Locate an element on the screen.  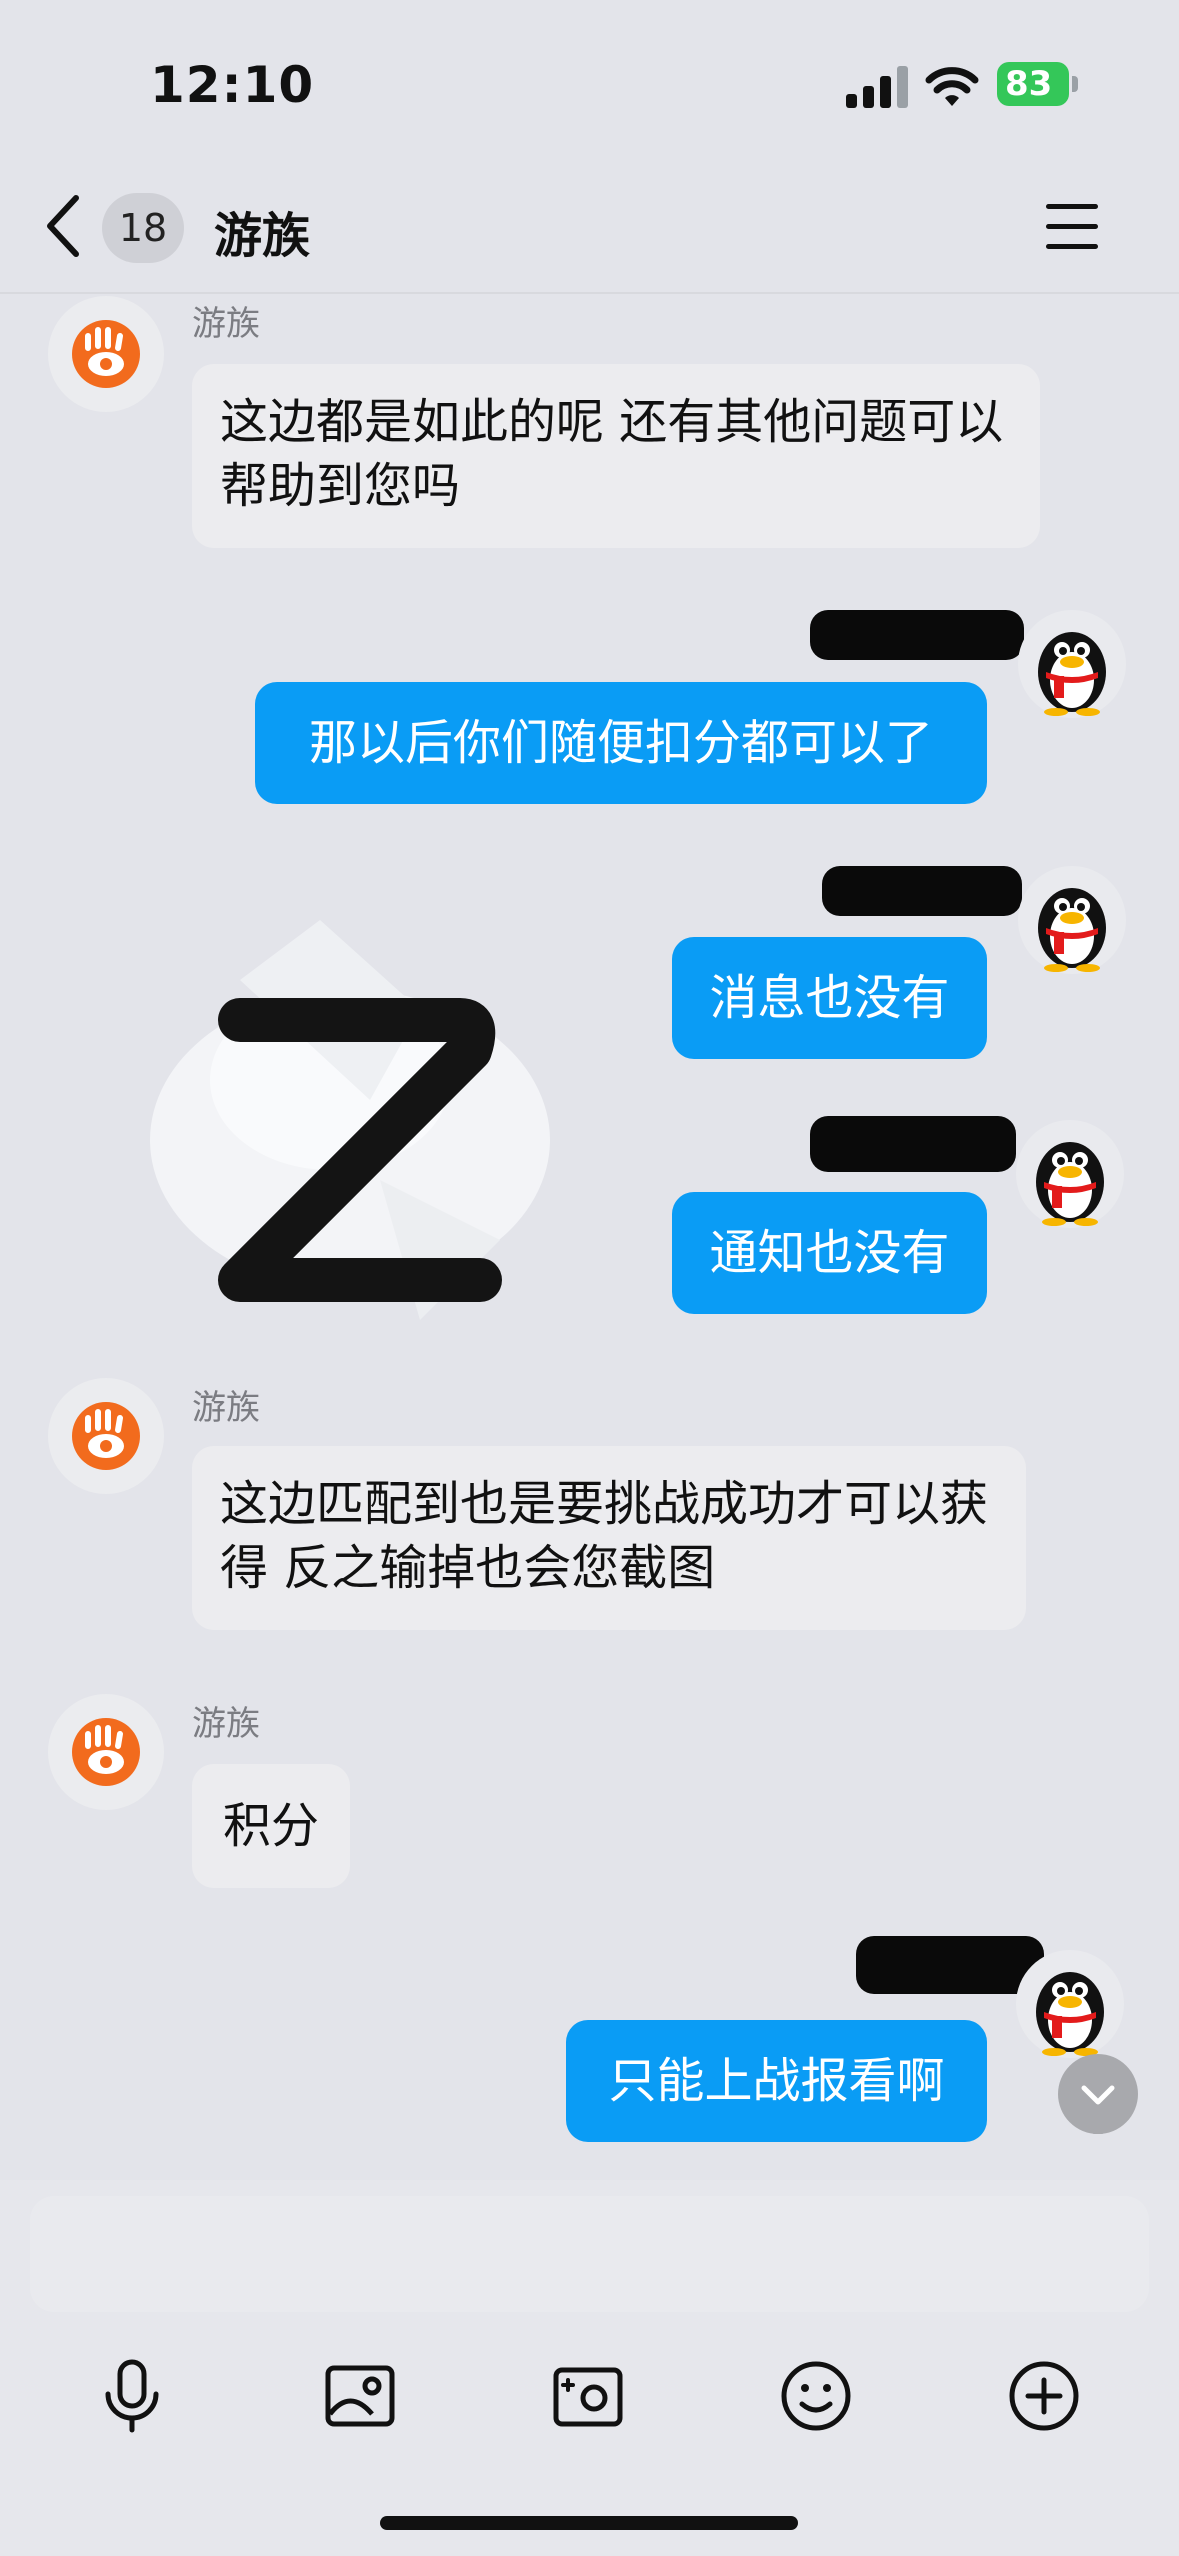
nav-divider is located at coordinates (589, 293).